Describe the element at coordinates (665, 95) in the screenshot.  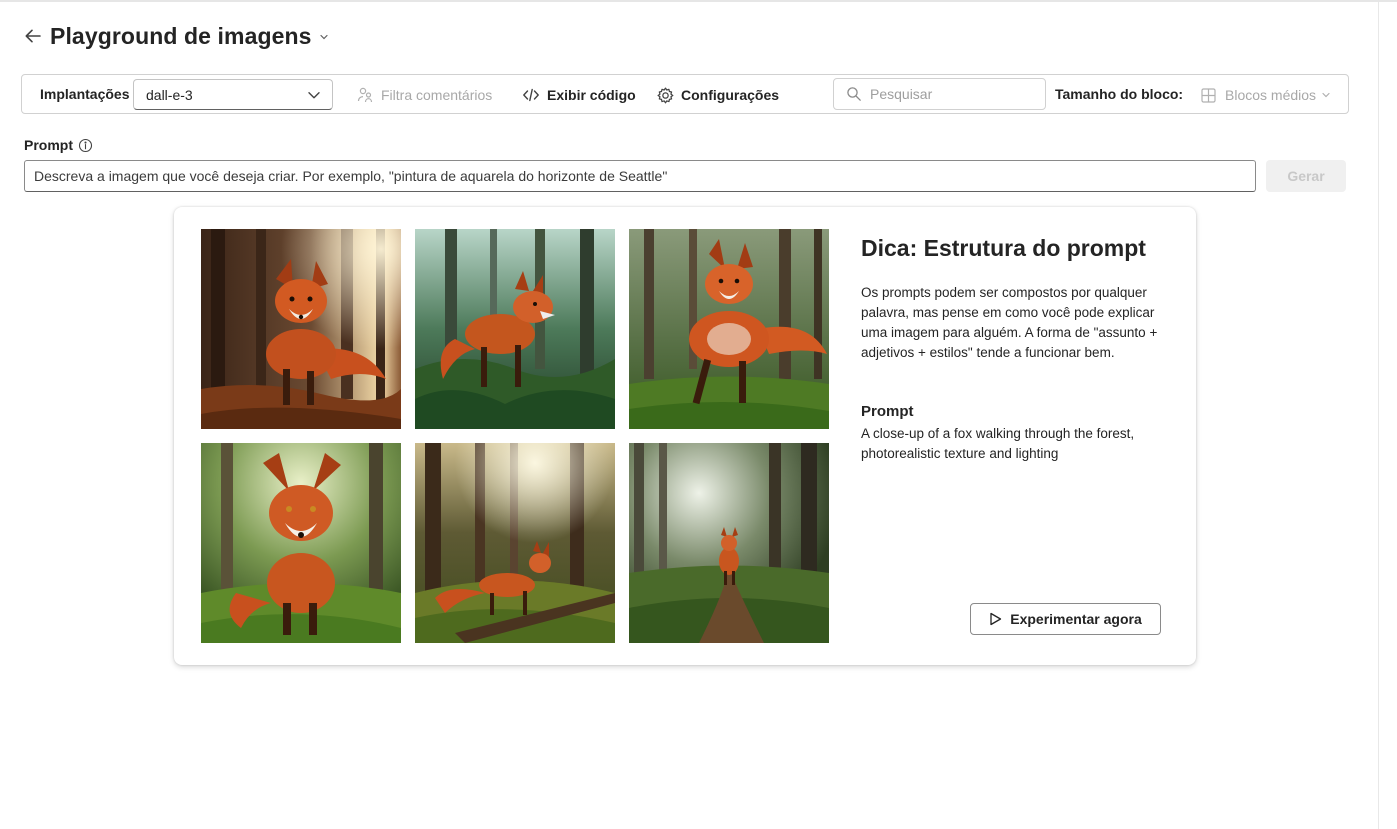
I see `gear-icon` at that location.